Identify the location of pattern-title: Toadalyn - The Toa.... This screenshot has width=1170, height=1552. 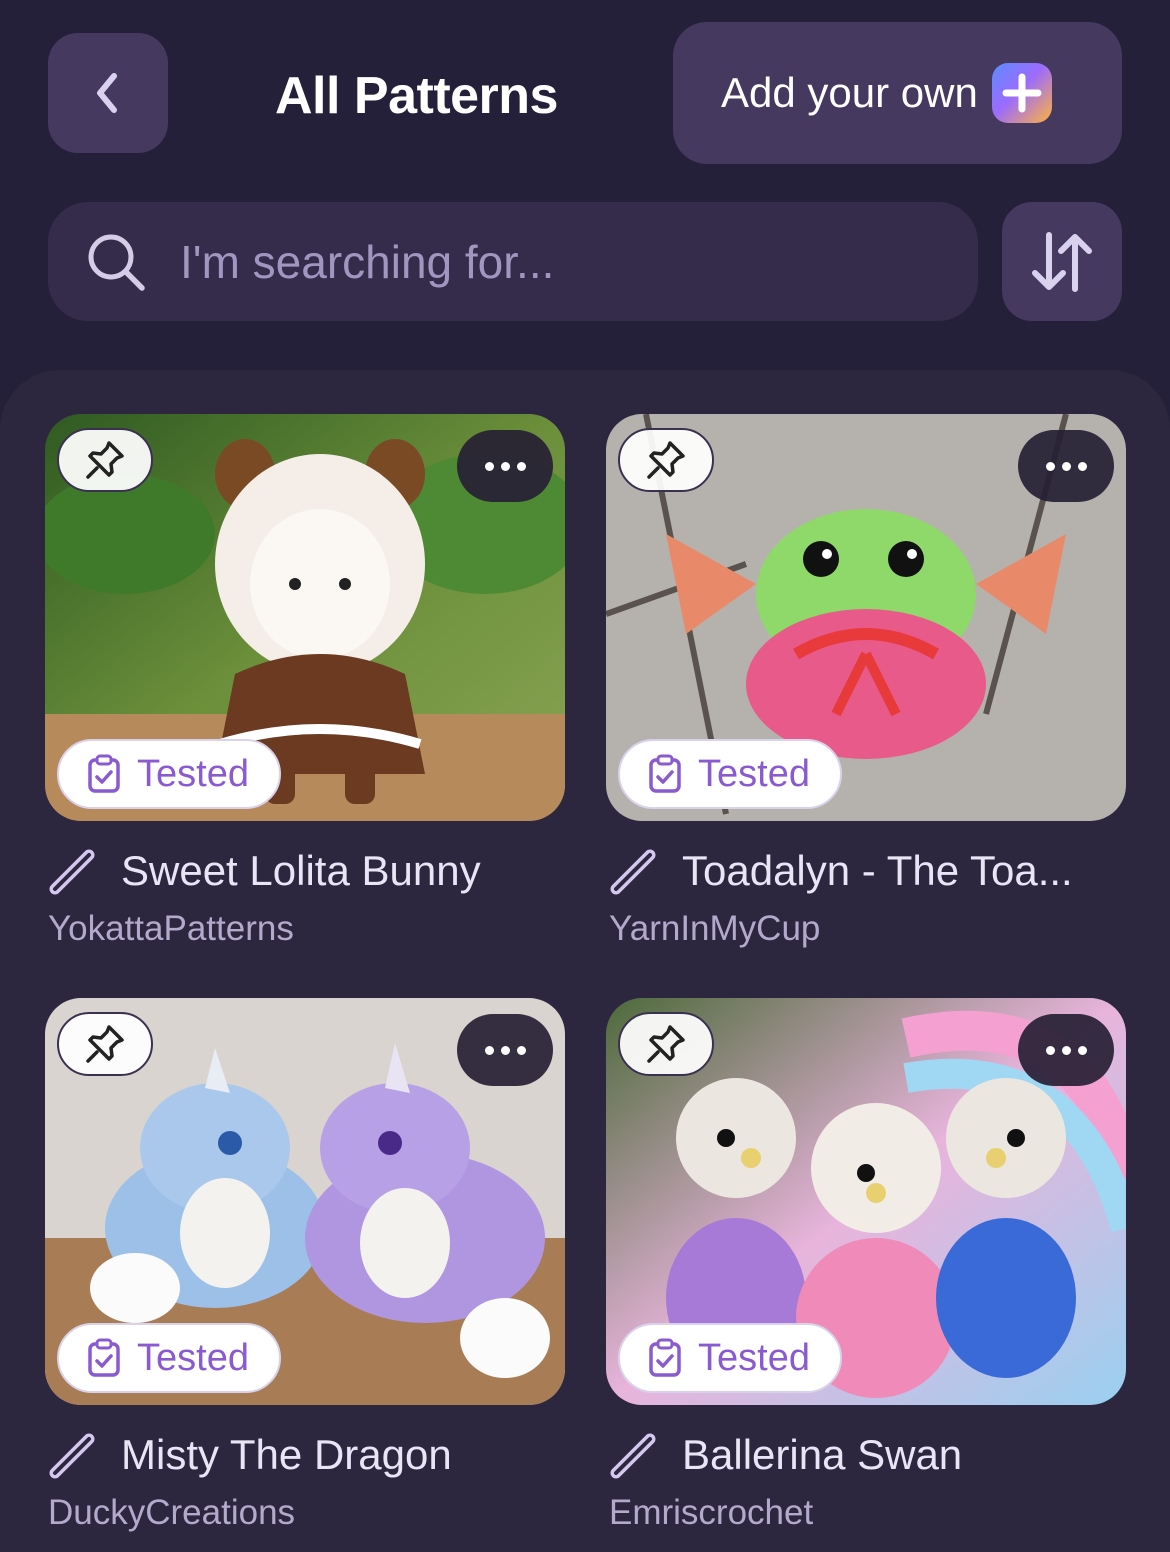
(877, 871).